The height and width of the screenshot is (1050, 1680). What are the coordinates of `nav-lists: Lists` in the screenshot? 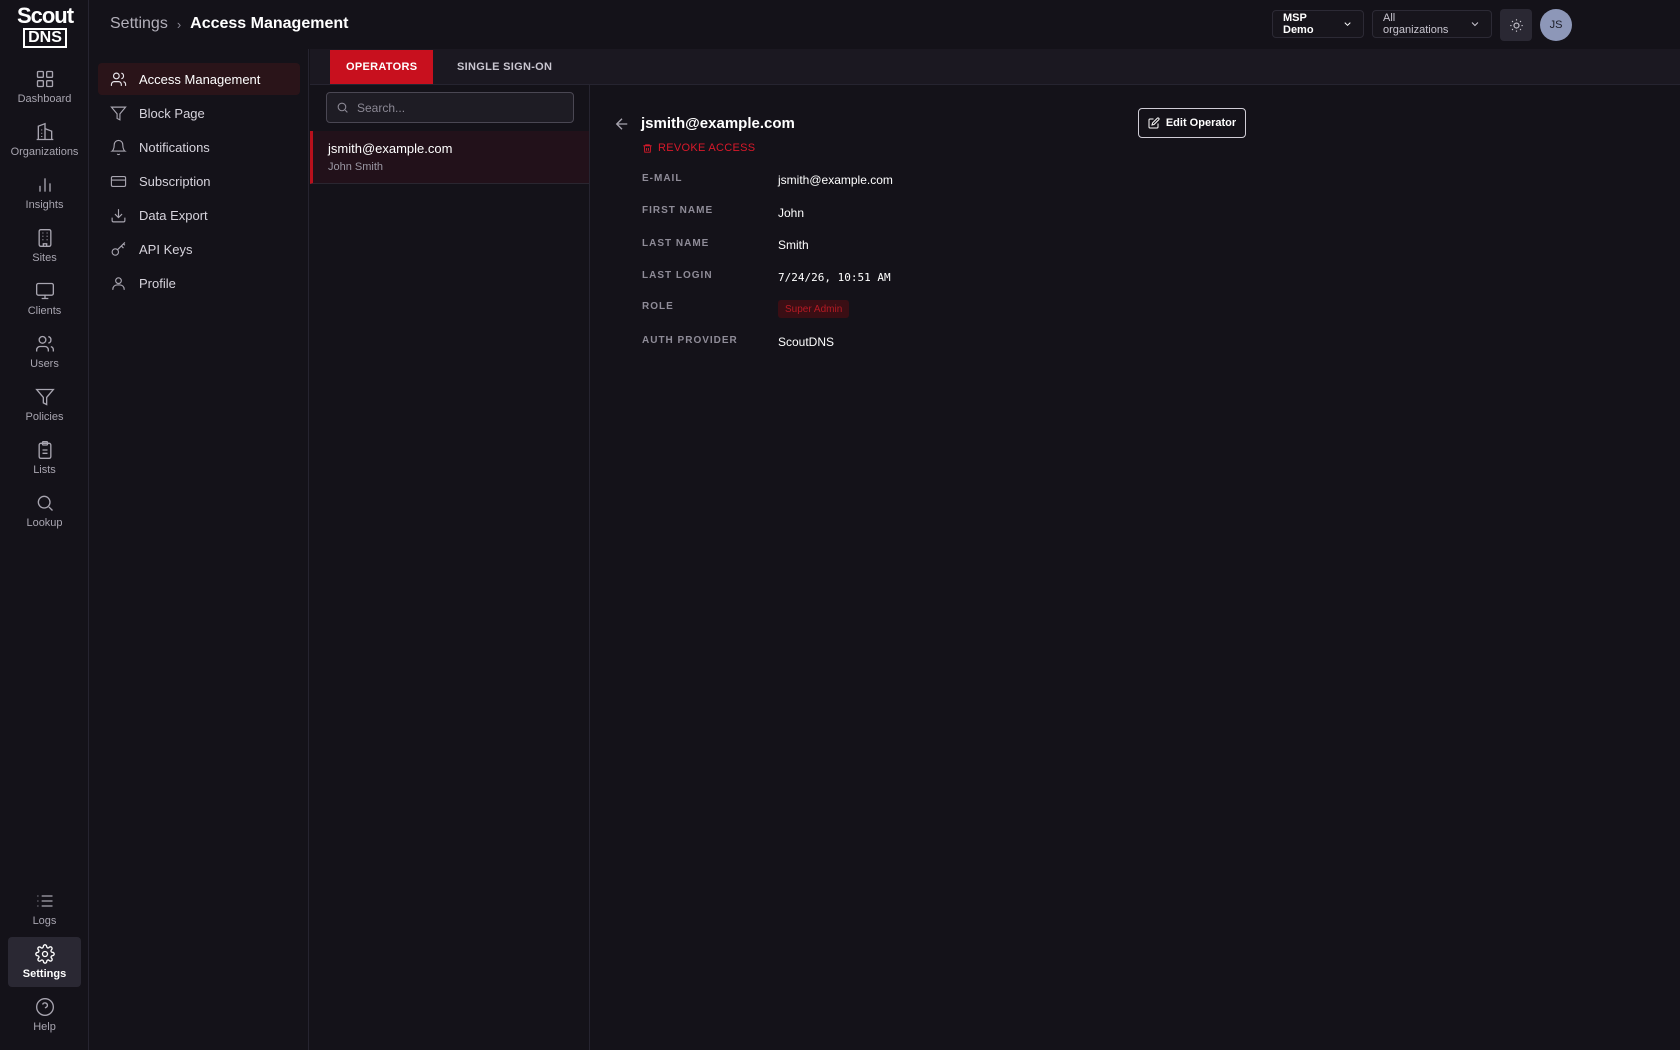 It's located at (44, 458).